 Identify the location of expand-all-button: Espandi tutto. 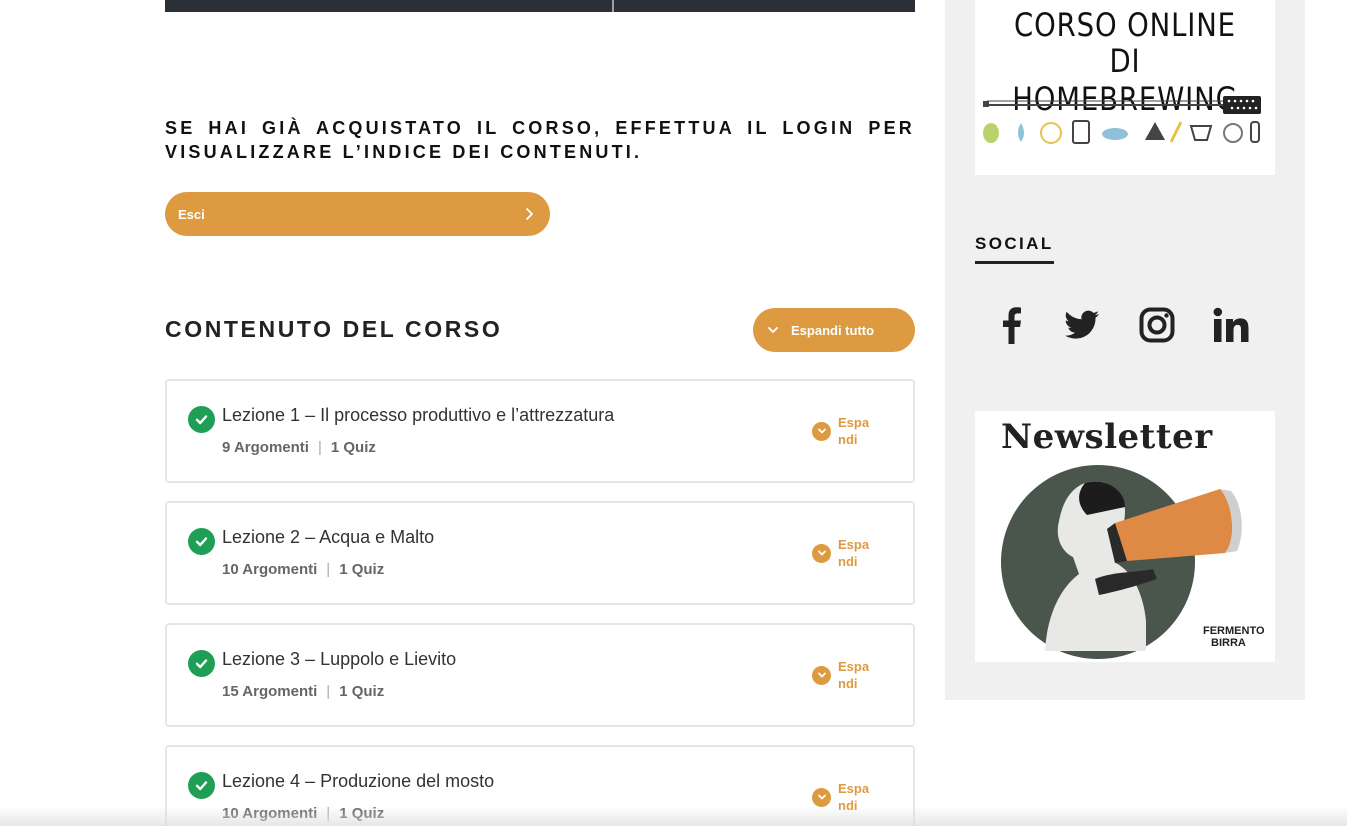
(834, 330).